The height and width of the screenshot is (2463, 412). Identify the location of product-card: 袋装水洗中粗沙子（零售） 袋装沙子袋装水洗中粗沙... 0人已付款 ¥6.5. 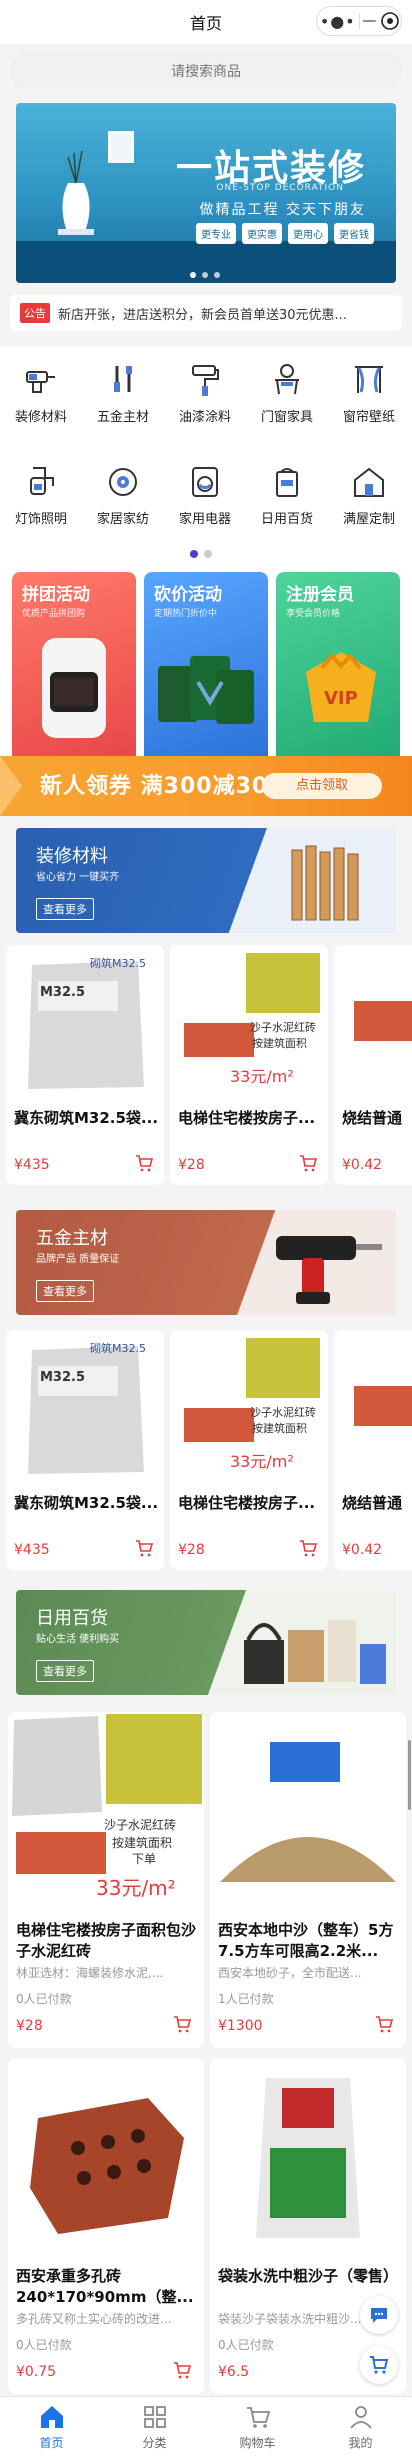
(308, 2226).